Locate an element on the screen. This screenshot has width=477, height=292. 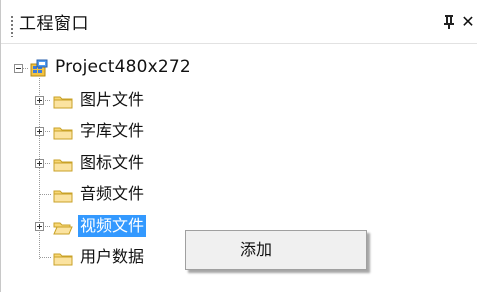
folder-open-icon is located at coordinates (63, 227).